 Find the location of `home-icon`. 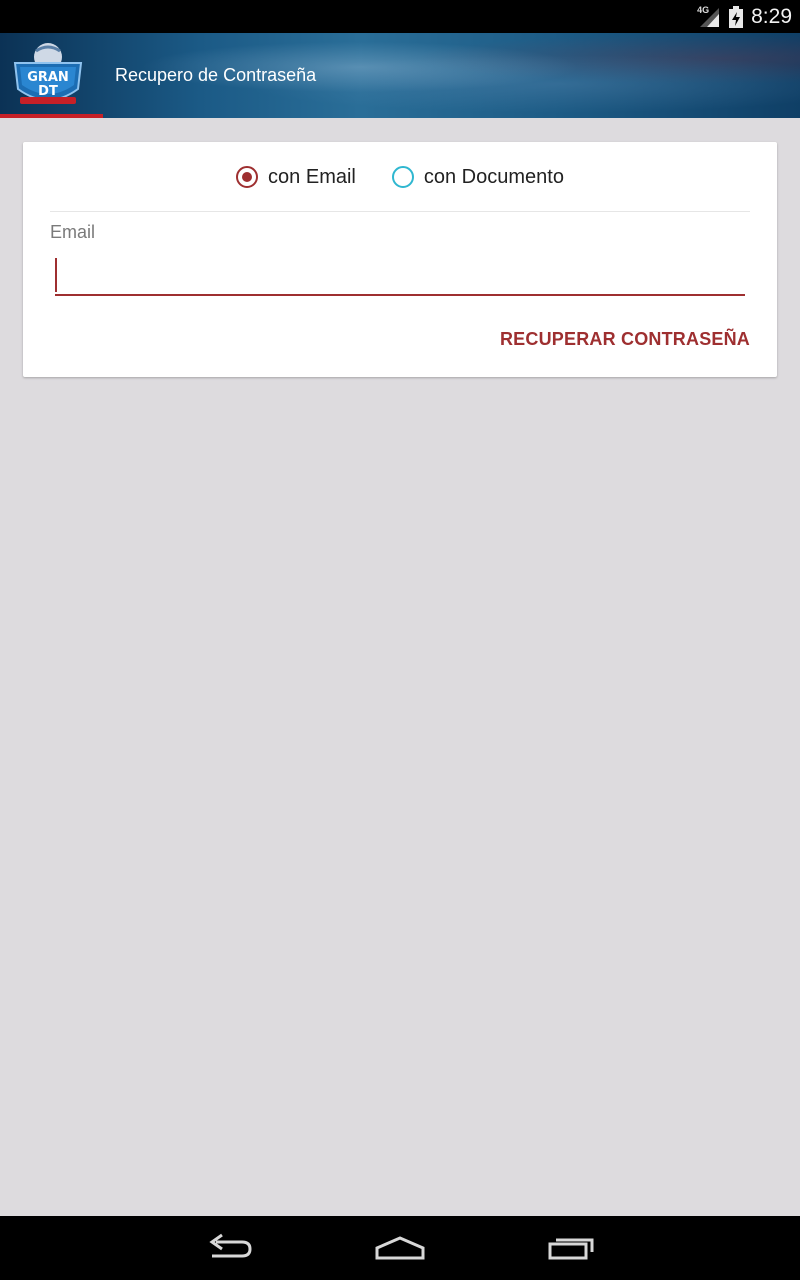

home-icon is located at coordinates (400, 1248).